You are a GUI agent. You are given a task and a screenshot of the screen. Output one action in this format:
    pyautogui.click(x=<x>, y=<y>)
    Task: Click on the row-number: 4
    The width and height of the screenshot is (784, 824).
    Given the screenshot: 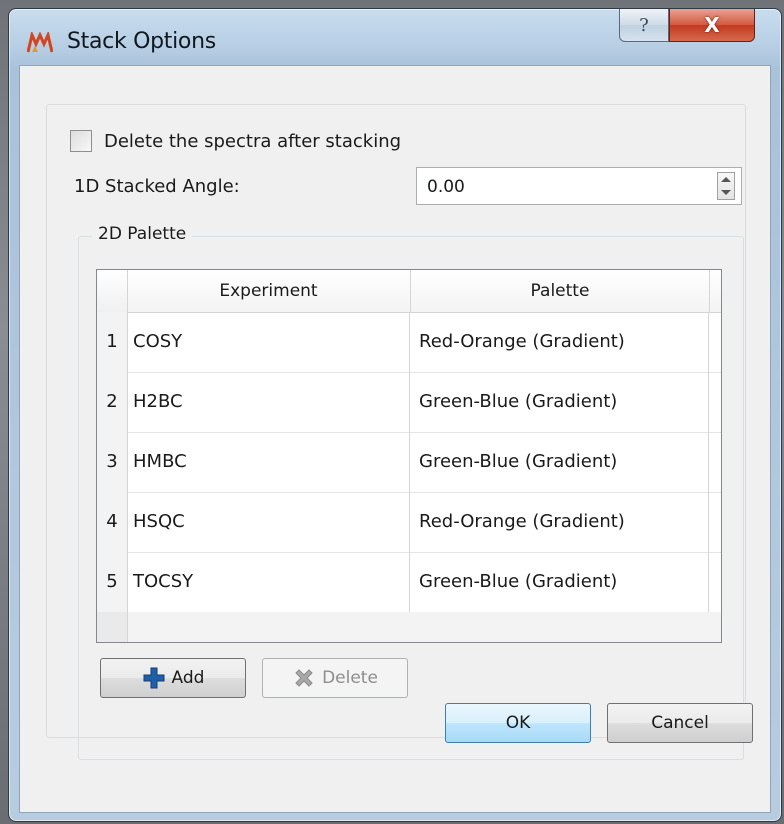 What is the action you would take?
    pyautogui.click(x=112, y=522)
    